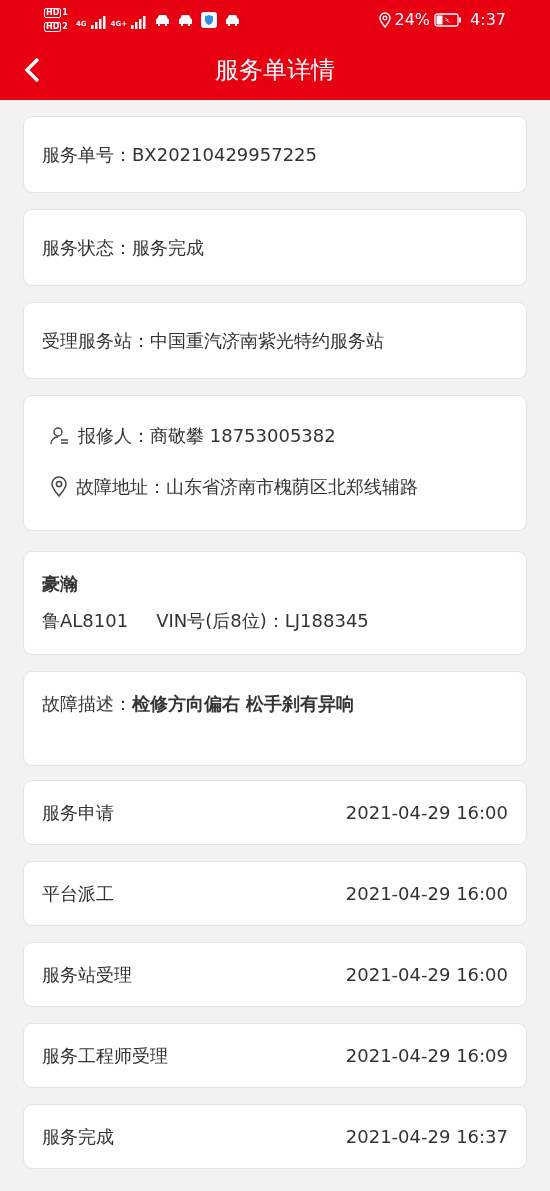 The height and width of the screenshot is (1191, 550). I want to click on step-time: 2021-04-29 16:09, so click(426, 1056).